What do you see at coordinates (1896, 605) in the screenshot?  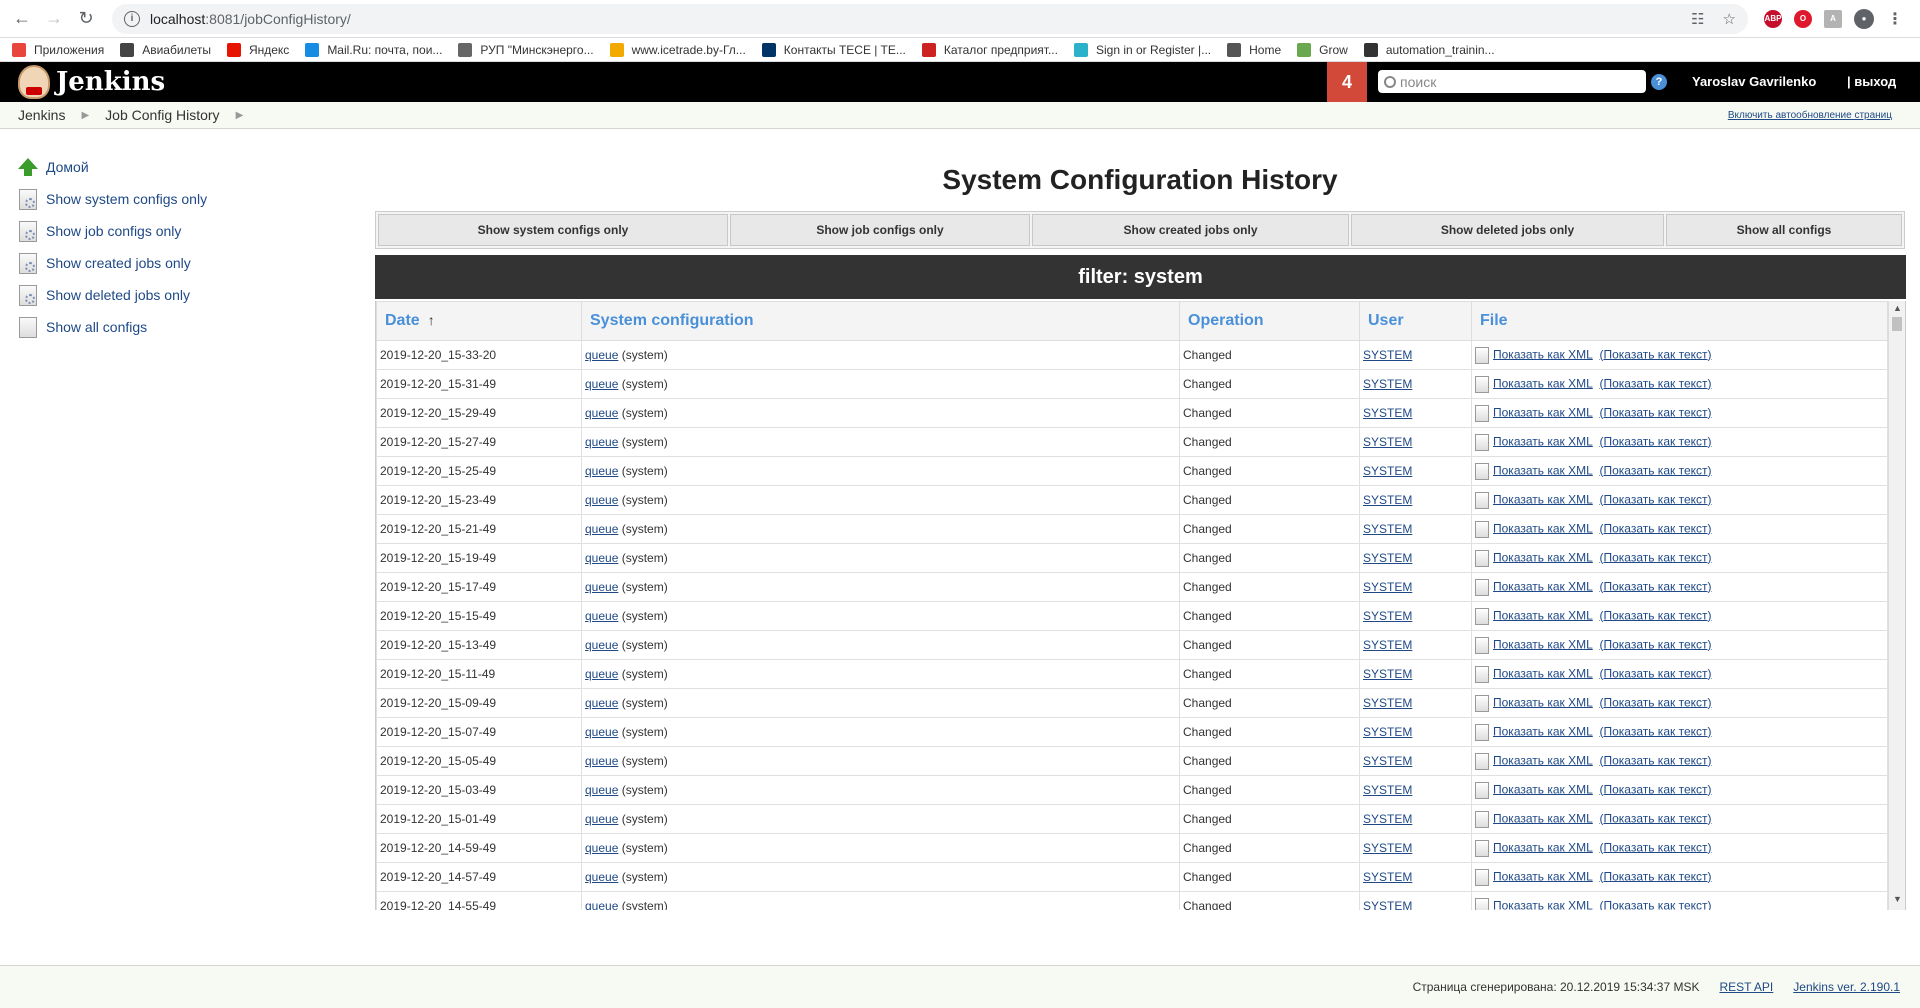 I see `table-scrollbar: ▲ ▼` at bounding box center [1896, 605].